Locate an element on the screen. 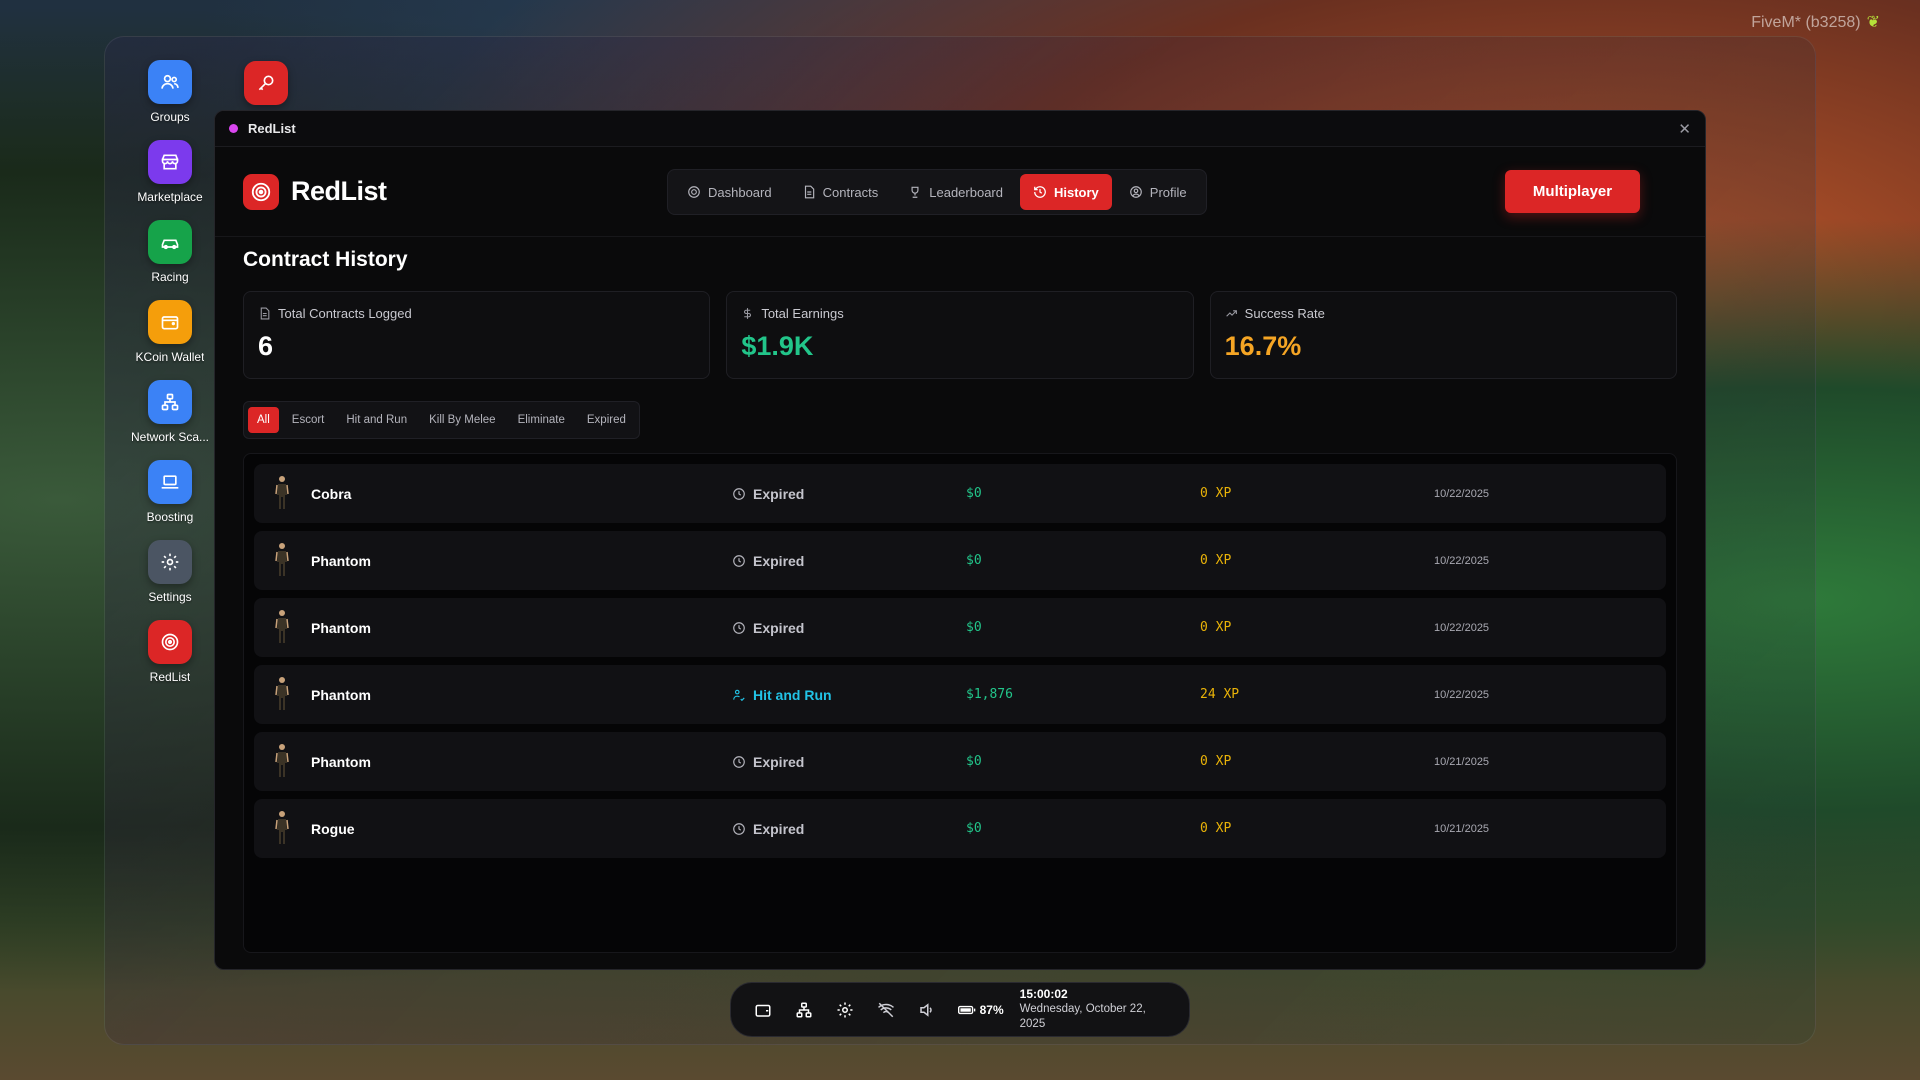  leaf-icon: ❦ is located at coordinates (1873, 22).